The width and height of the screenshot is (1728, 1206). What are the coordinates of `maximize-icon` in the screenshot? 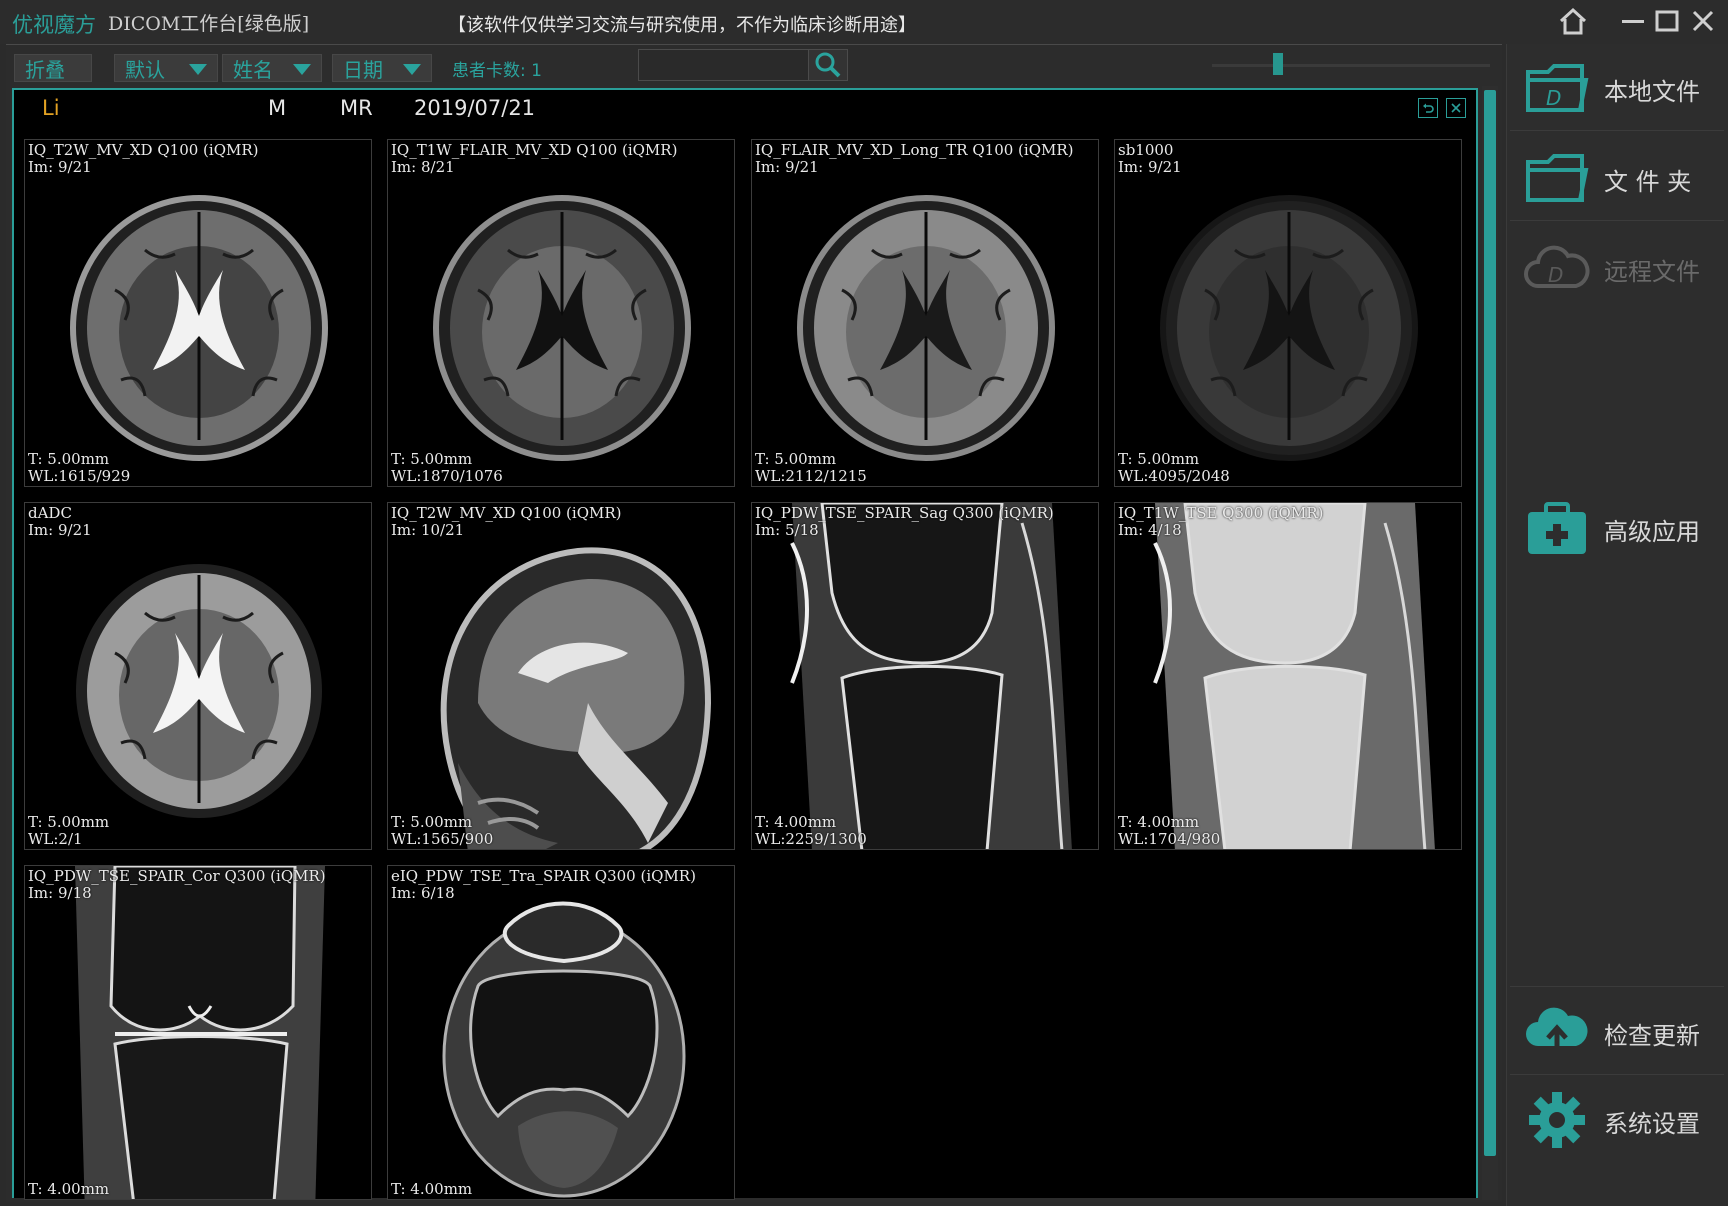 It's located at (1667, 21).